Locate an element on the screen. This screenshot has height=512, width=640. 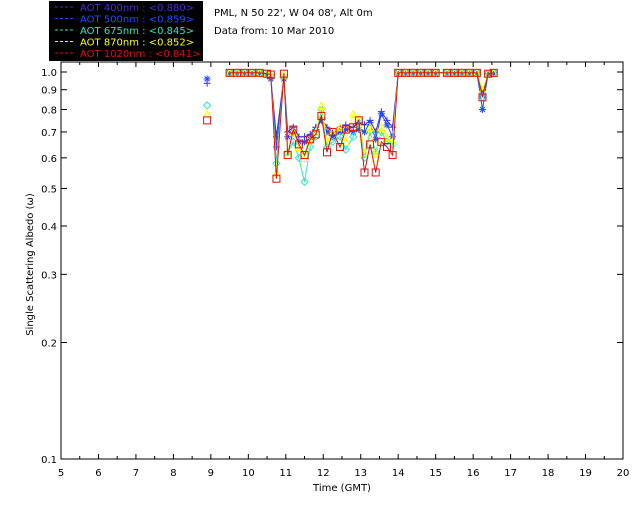
legend-entry: AOT 675nm : <0.845> is located at coordinates (137, 31).